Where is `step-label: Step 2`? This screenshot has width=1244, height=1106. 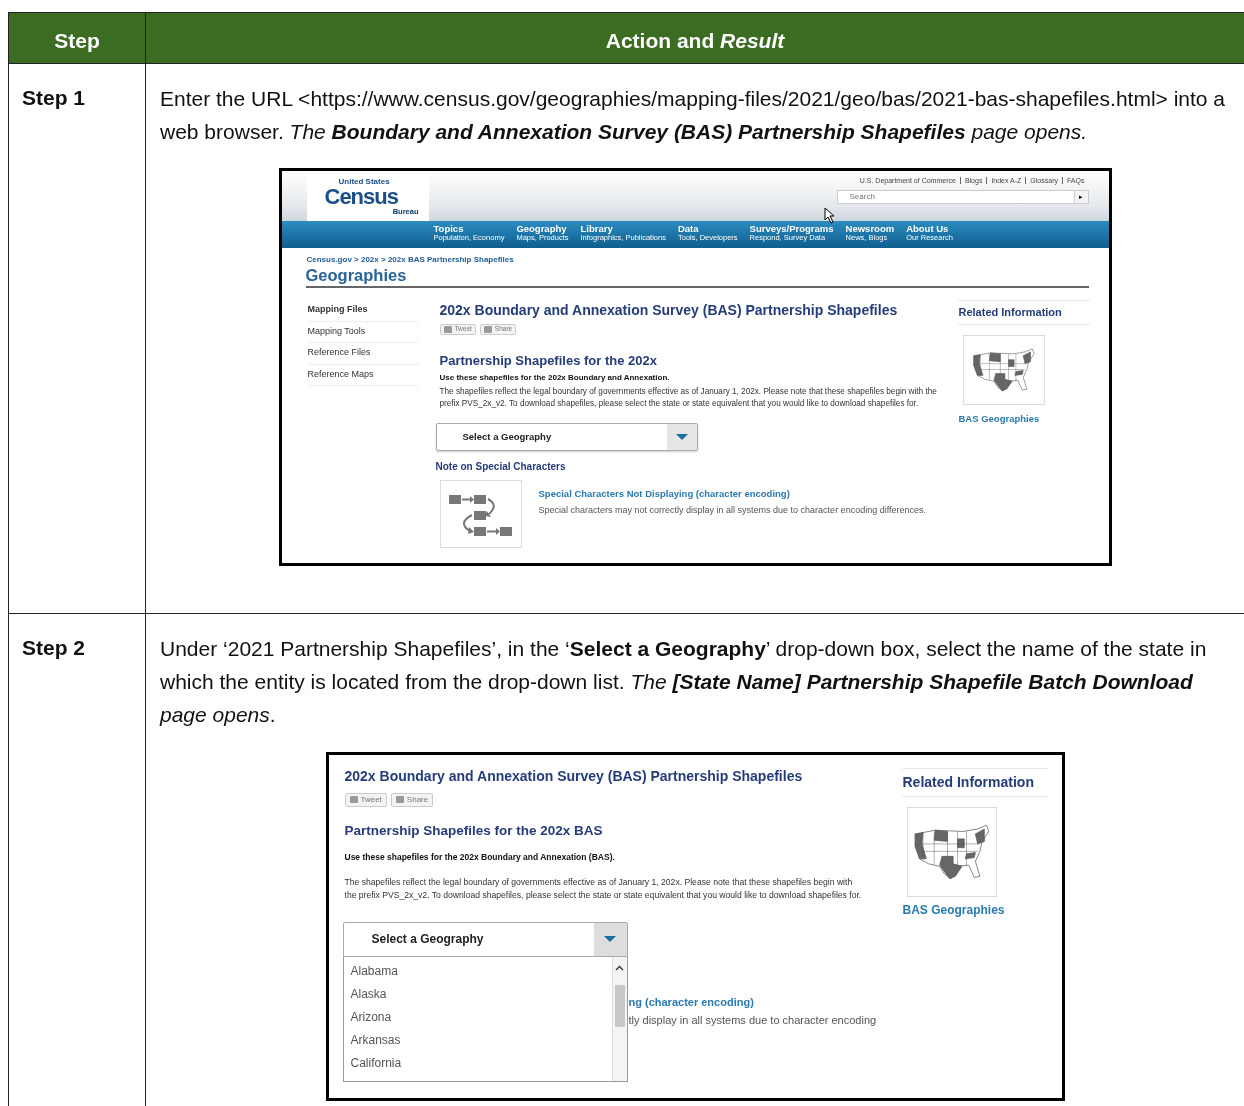
step-label: Step 2 is located at coordinates (54, 647).